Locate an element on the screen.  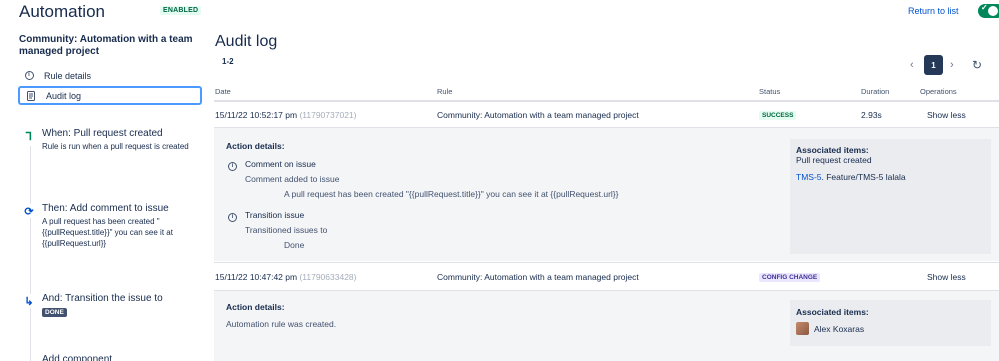
rule-enabled-toggle: ✓ is located at coordinates (988, 10).